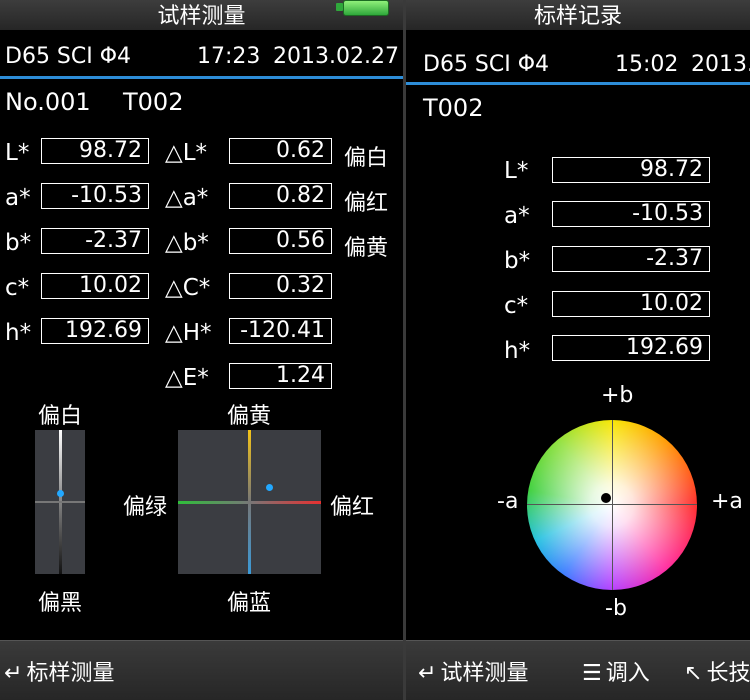 This screenshot has width=750, height=700. What do you see at coordinates (153, 102) in the screenshot?
I see `sample-name: T002` at bounding box center [153, 102].